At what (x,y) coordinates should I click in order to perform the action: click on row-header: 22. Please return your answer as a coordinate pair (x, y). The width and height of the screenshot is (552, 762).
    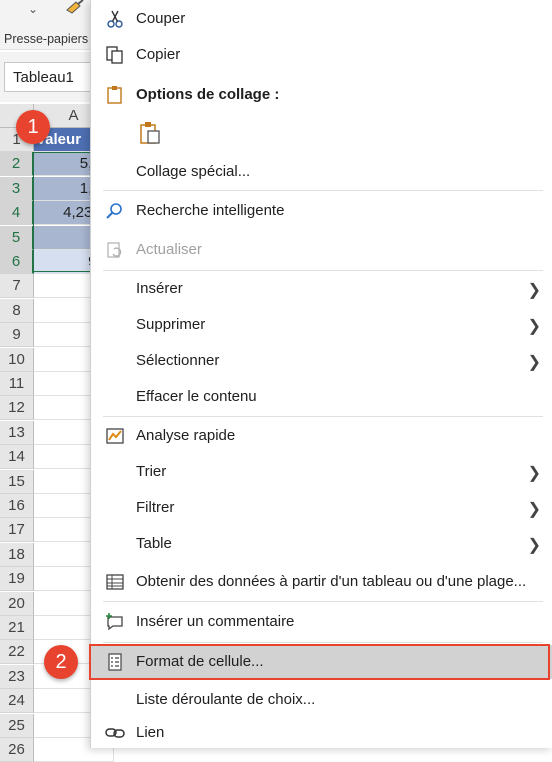
    Looking at the image, I should click on (17, 652).